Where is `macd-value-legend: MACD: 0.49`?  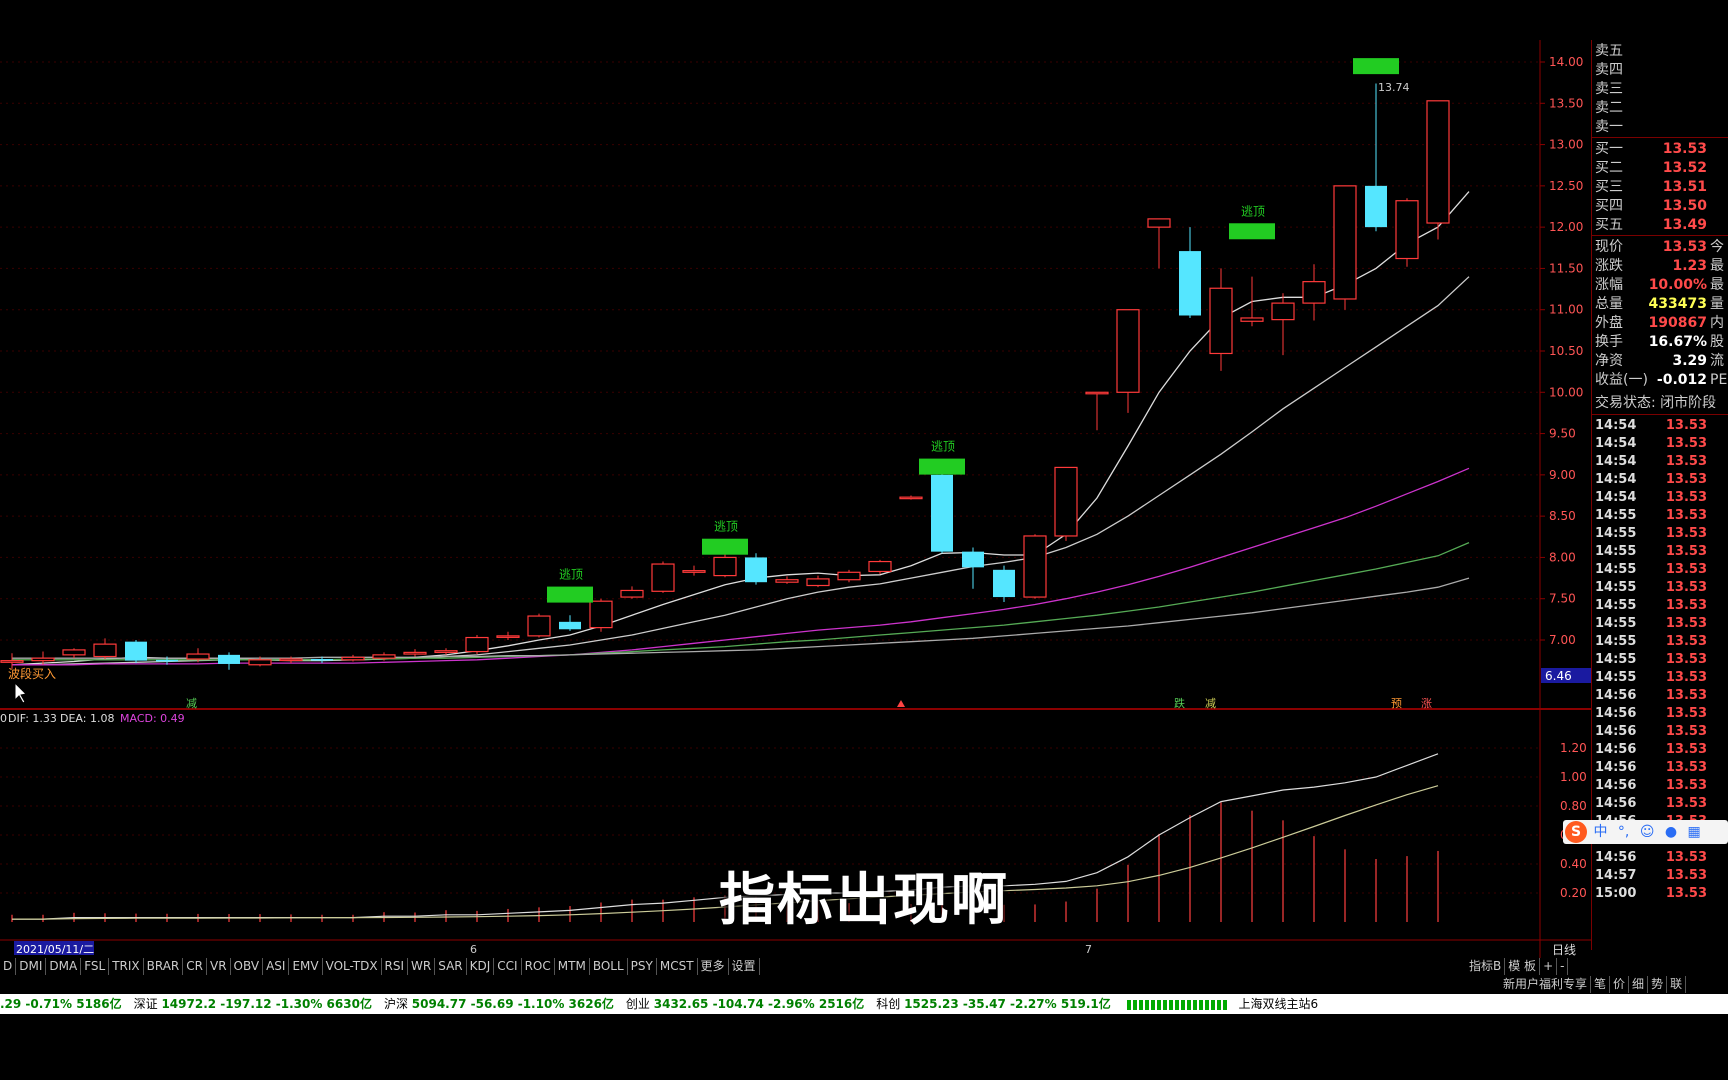
macd-value-legend: MACD: 0.49 is located at coordinates (152, 718).